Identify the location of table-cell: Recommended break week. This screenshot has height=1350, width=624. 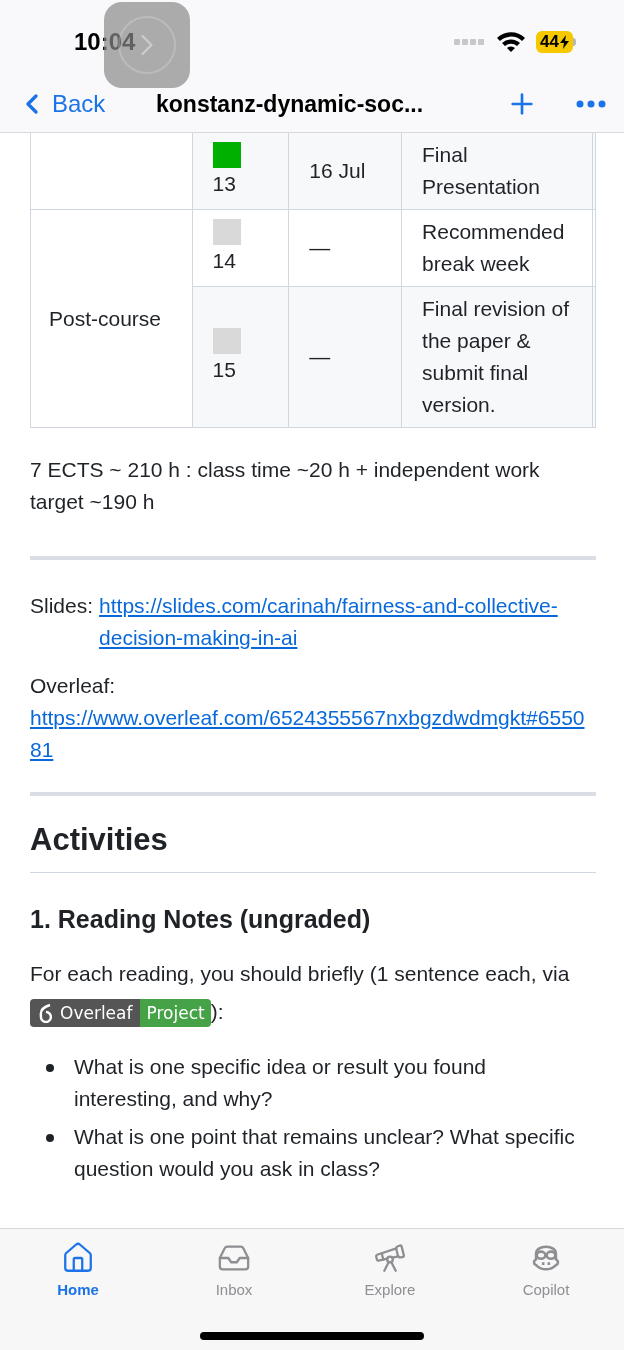
(493, 247).